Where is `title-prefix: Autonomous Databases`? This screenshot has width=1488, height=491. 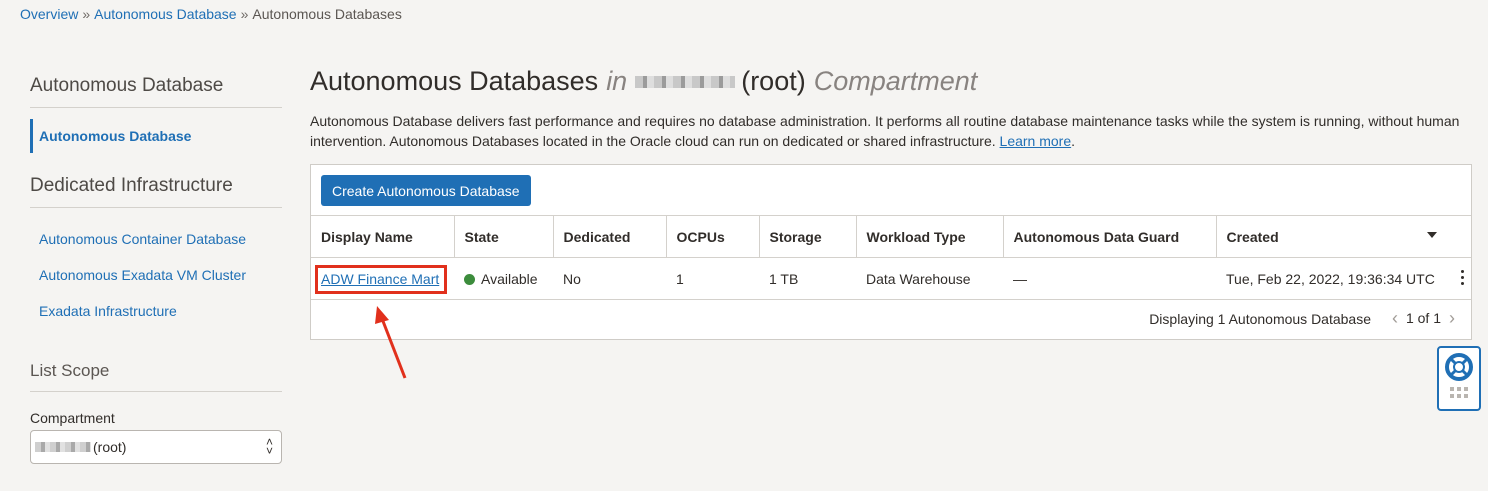
title-prefix: Autonomous Databases is located at coordinates (454, 81).